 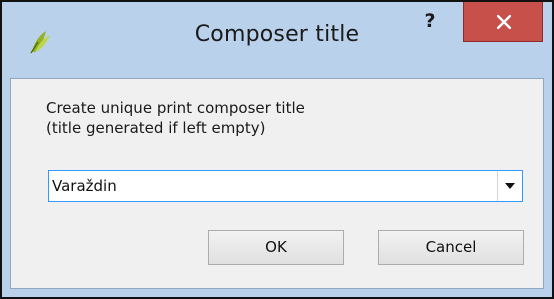 What do you see at coordinates (272, 186) in the screenshot?
I see `title-input` at bounding box center [272, 186].